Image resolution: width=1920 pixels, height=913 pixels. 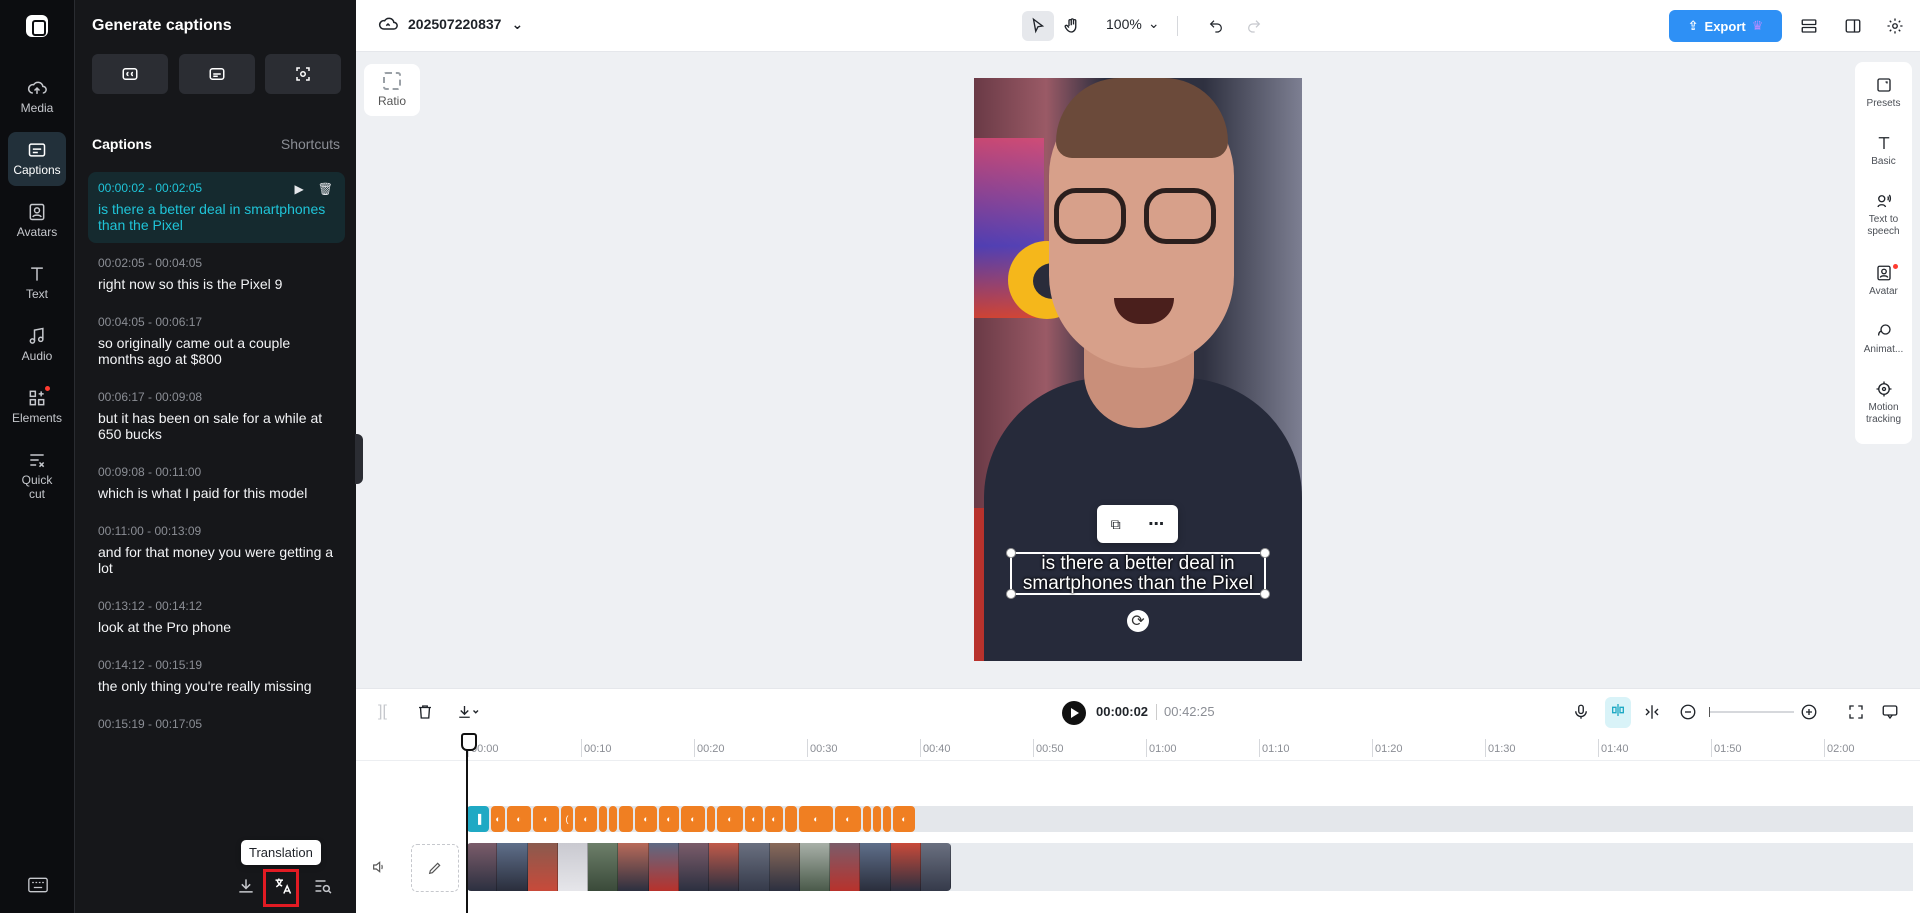 I want to click on delete-icon: 🗑, so click(x=325, y=189).